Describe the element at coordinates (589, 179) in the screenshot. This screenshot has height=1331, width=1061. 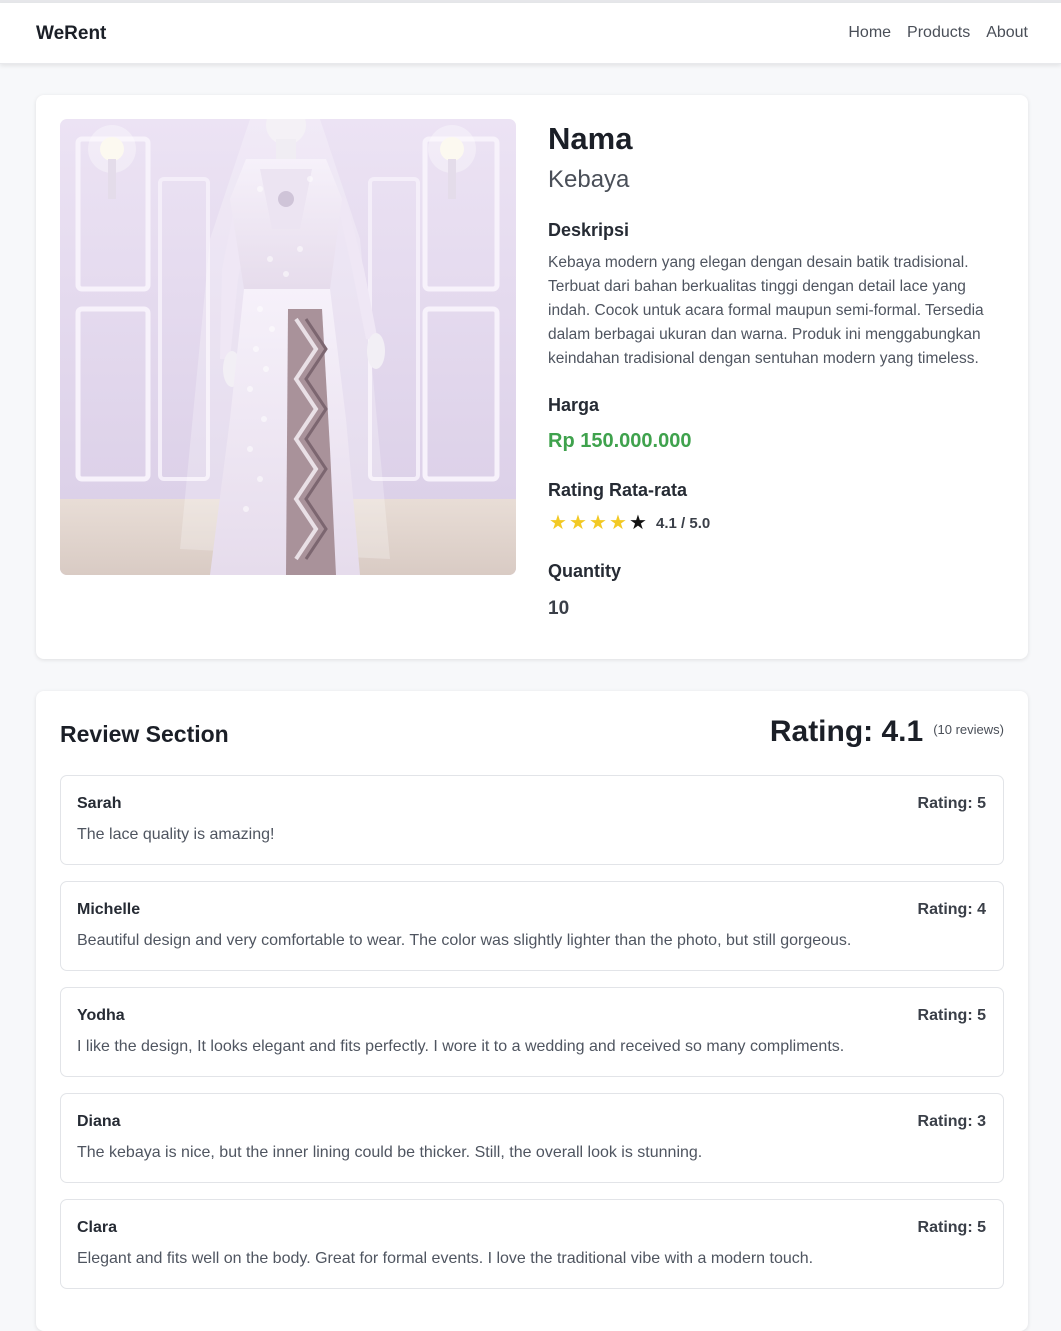
I see `product-name: Kebaya` at that location.